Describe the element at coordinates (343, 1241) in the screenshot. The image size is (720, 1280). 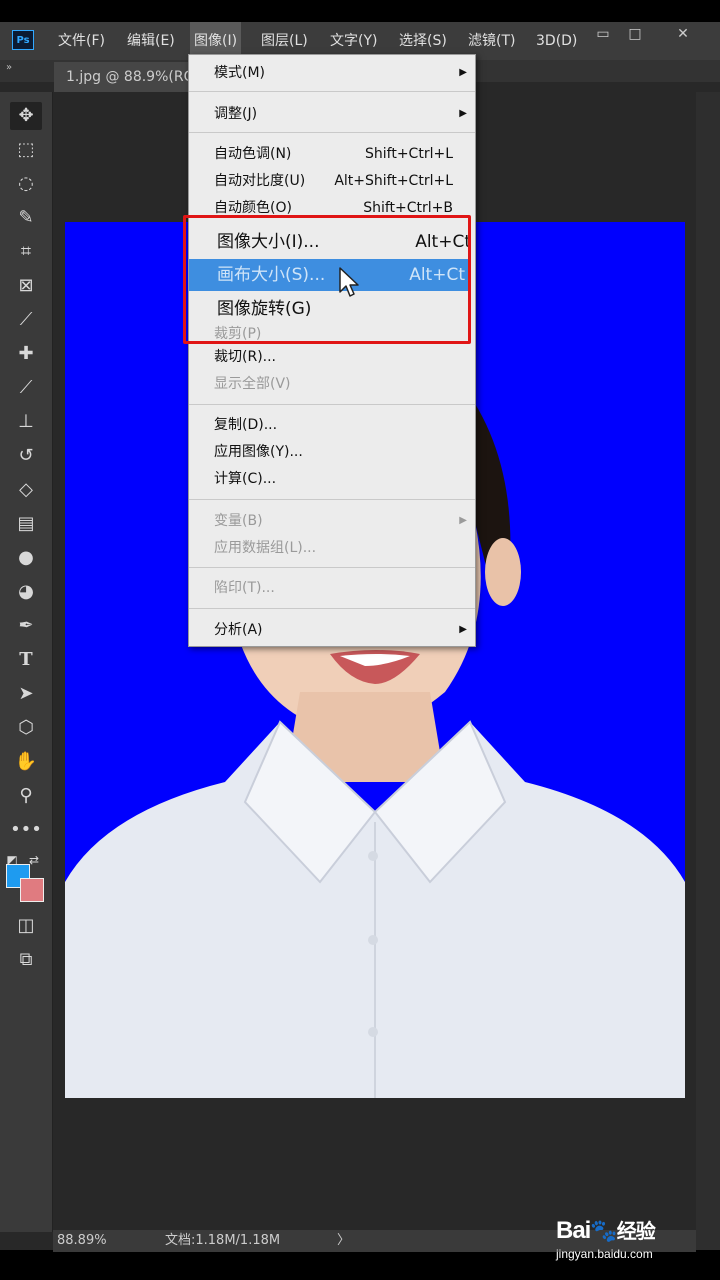
I see `status-menu-arrow: 〉` at that location.